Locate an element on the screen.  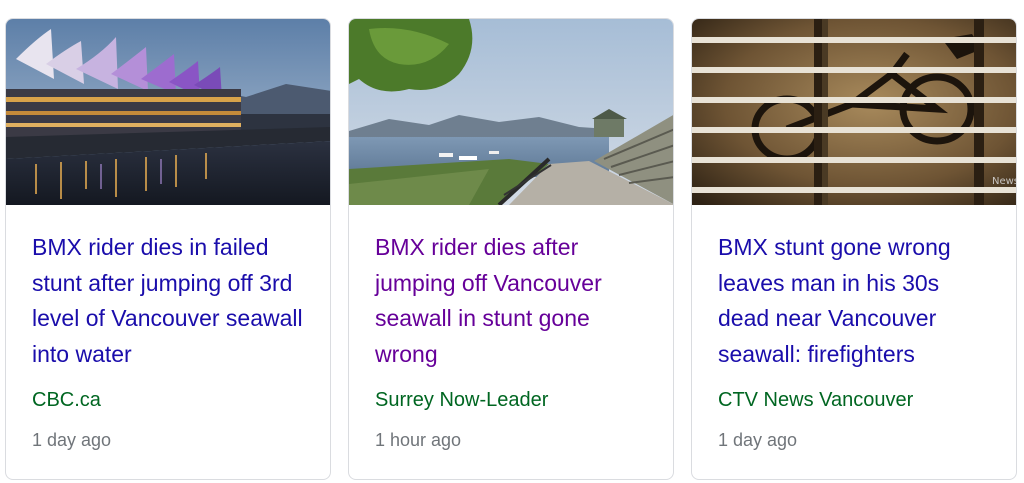
canada-place-night-photo is located at coordinates (168, 112).